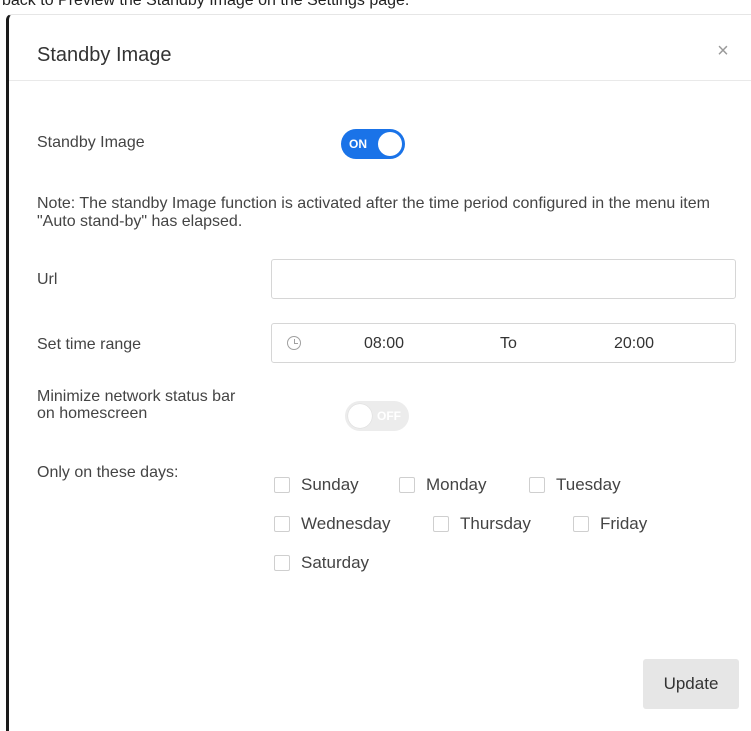 This screenshot has width=751, height=731. What do you see at coordinates (691, 684) in the screenshot?
I see `update-button: Update` at bounding box center [691, 684].